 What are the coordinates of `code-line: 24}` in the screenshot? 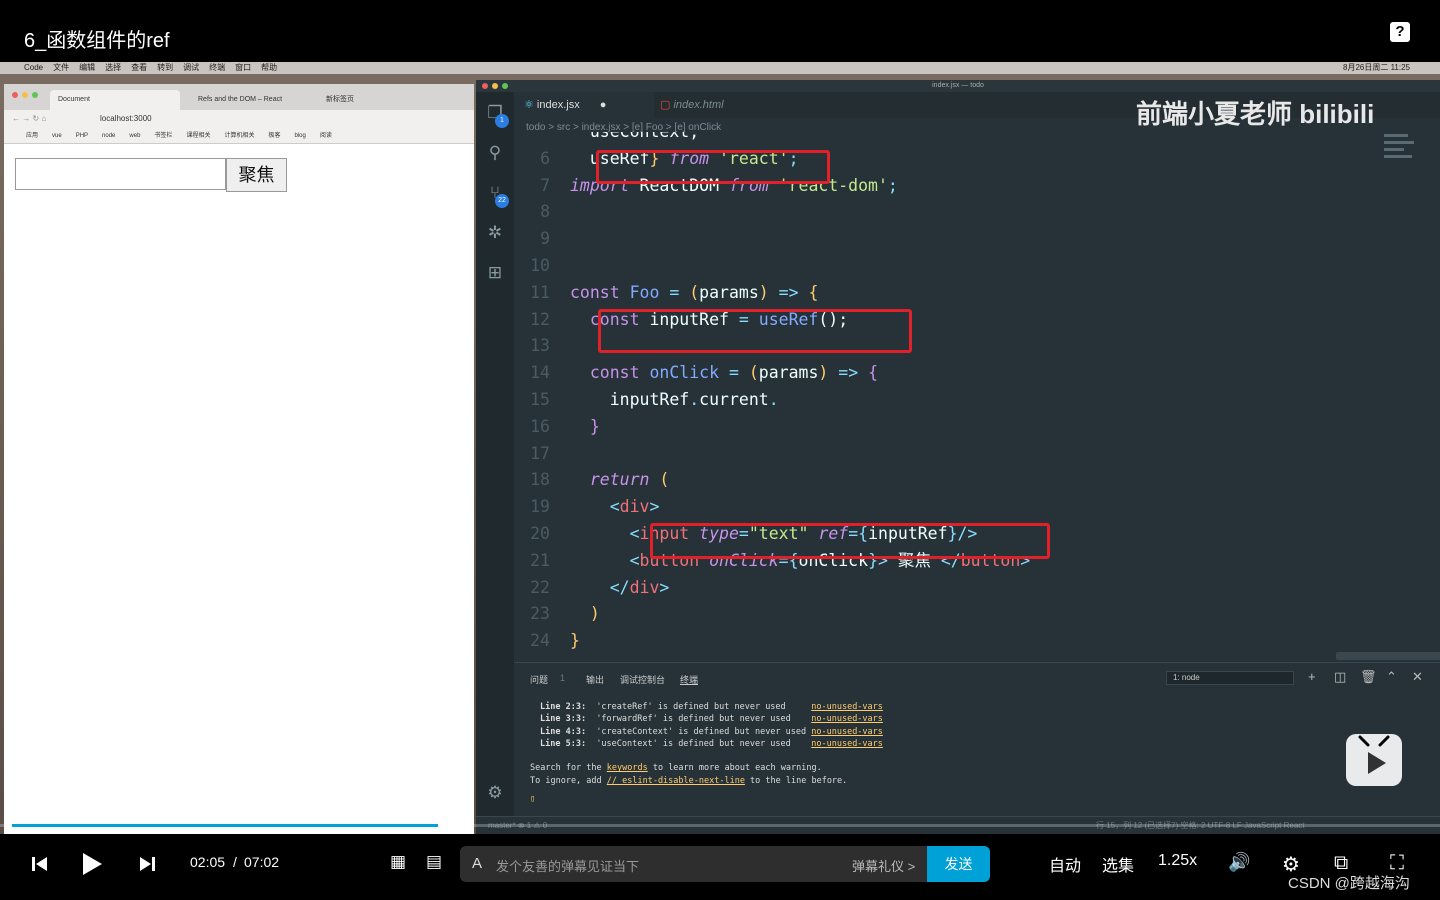 It's located at (954, 640).